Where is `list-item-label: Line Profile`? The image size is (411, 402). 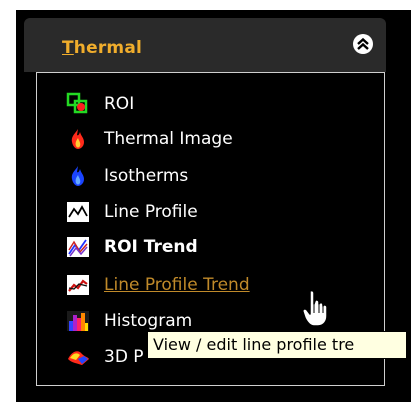
list-item-label: Line Profile is located at coordinates (151, 212).